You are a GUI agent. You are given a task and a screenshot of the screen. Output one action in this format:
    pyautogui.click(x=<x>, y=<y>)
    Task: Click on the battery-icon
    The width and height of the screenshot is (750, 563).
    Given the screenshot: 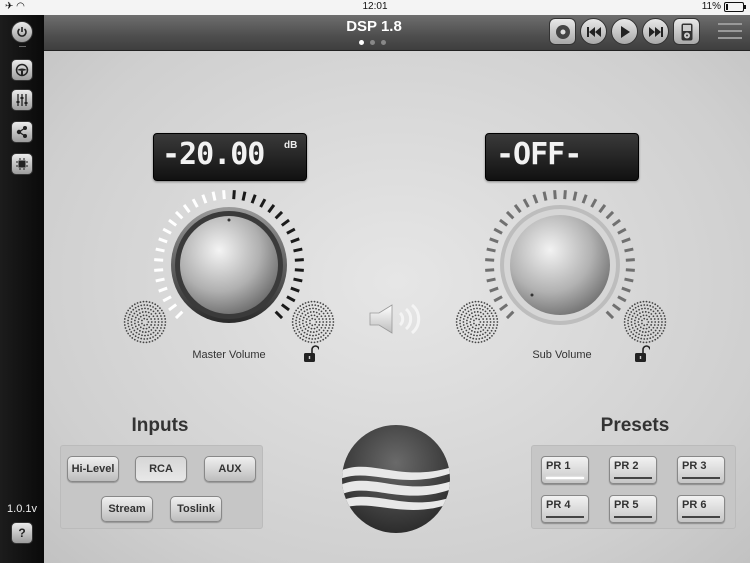 What is the action you would take?
    pyautogui.click(x=735, y=6)
    